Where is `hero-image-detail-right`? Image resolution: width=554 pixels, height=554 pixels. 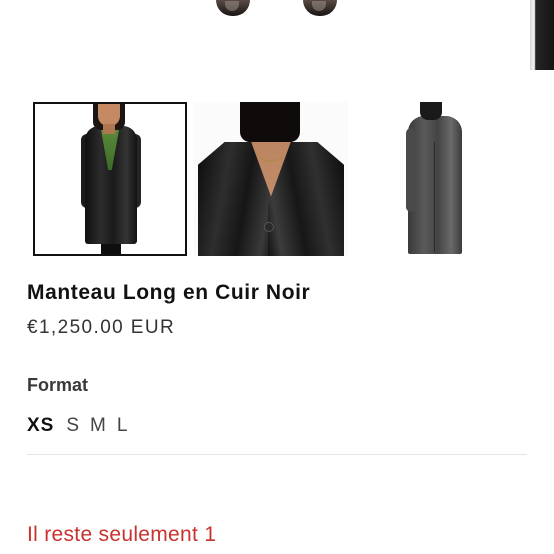 hero-image-detail-right is located at coordinates (320, 8).